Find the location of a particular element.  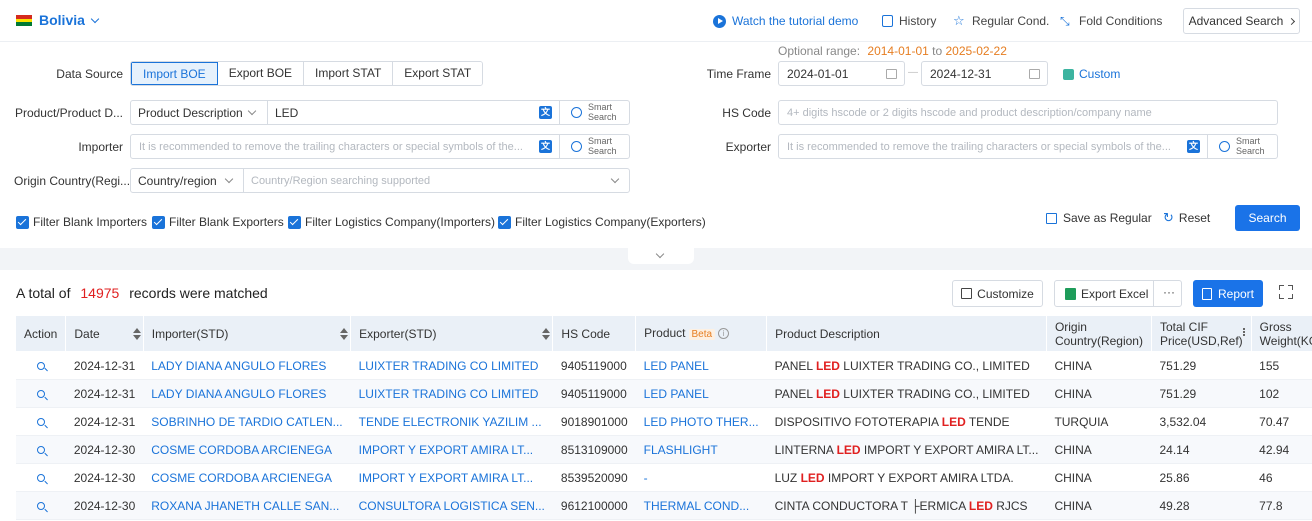

data-source-export-stat: Export STAT is located at coordinates (438, 73).